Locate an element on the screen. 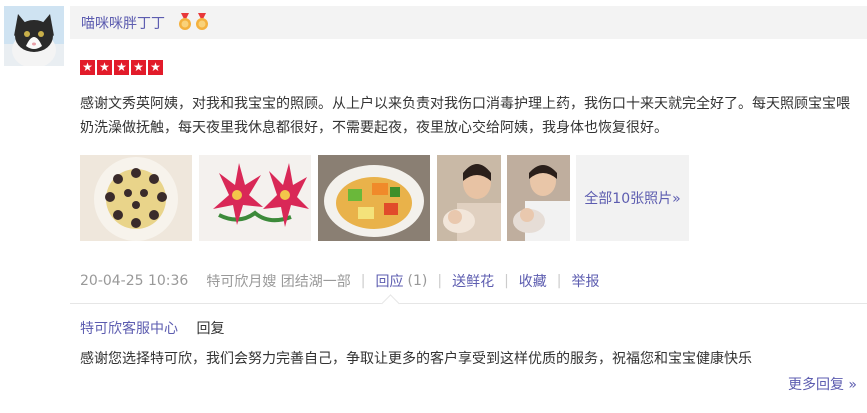  reply-count: (1) is located at coordinates (417, 281).